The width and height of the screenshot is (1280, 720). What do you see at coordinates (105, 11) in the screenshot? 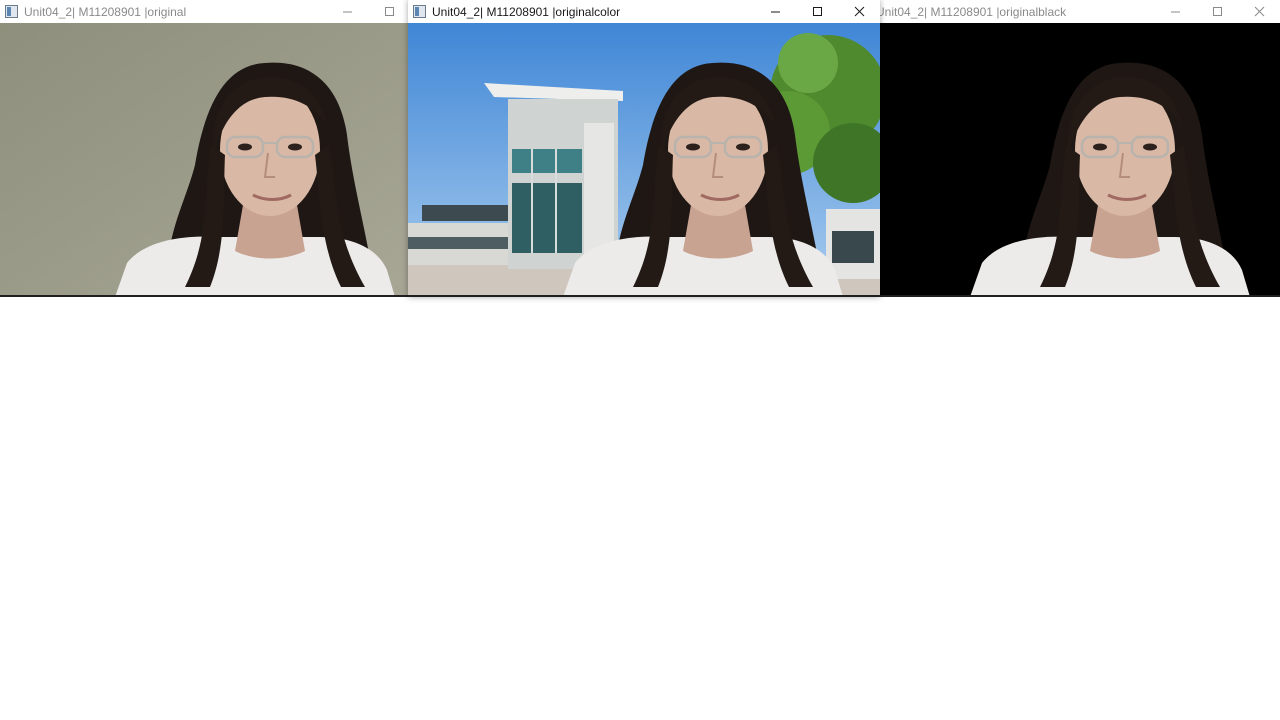
I see `window-title: Unit04_2| M11208901 |original` at bounding box center [105, 11].